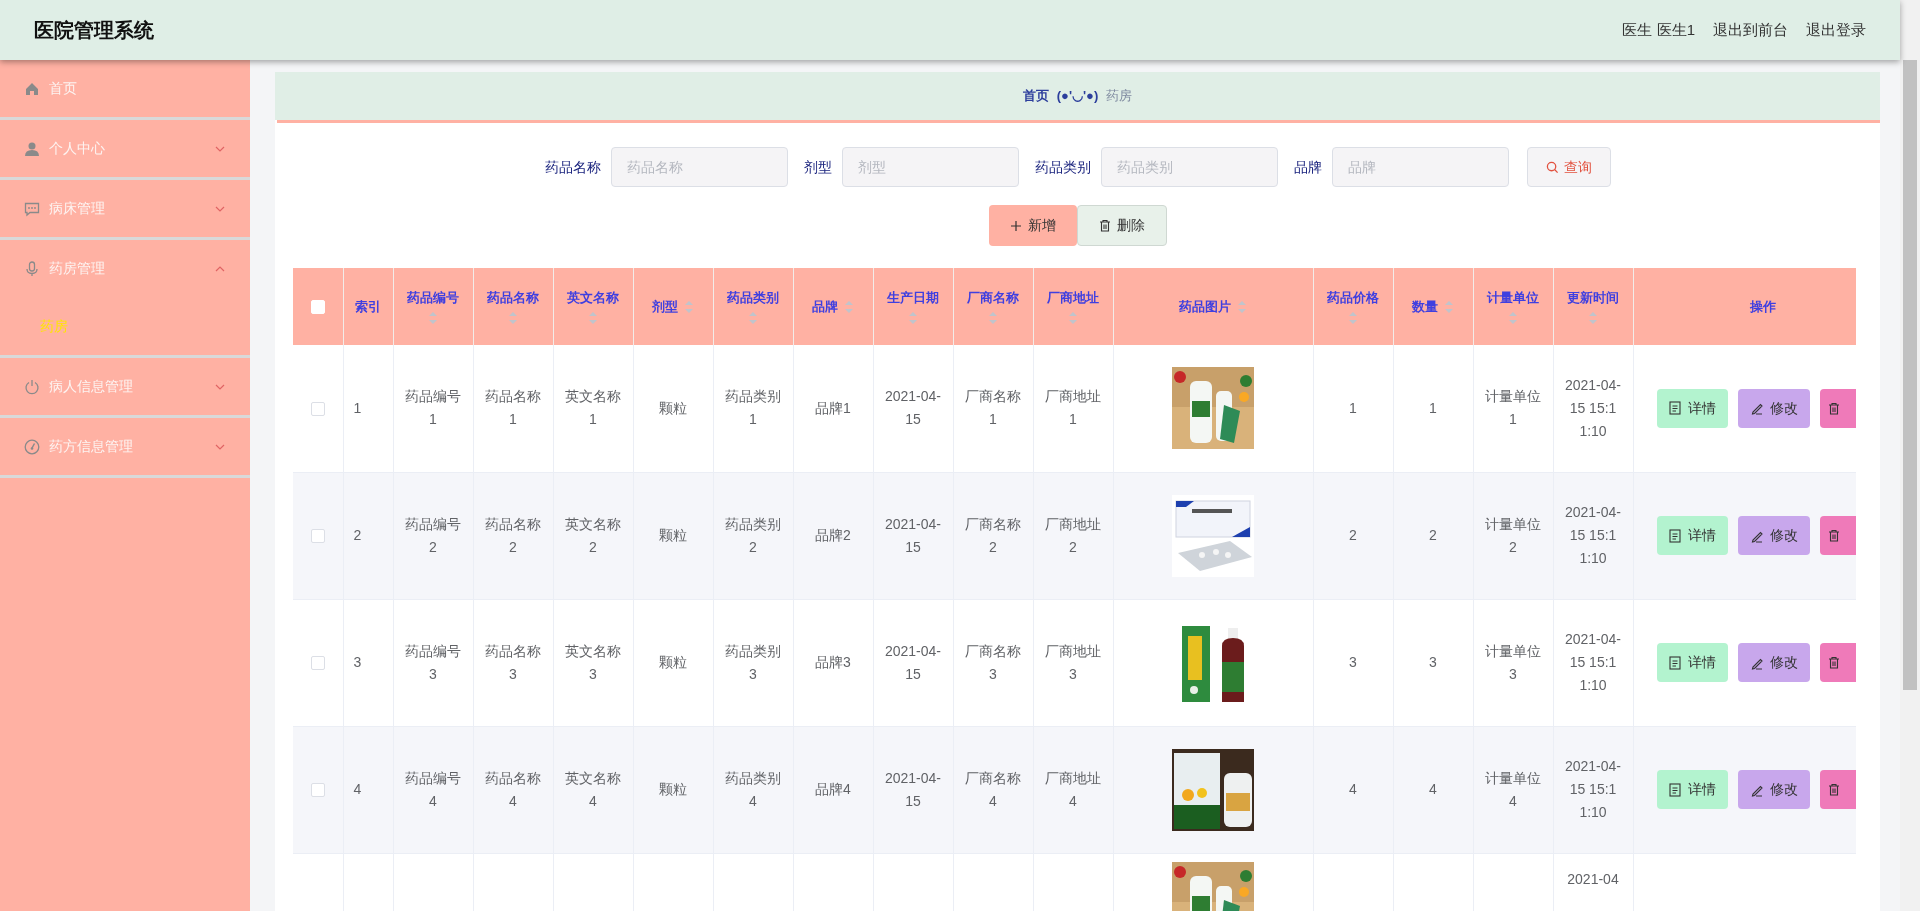  Describe the element at coordinates (32, 148) in the screenshot. I see `user-icon` at that location.